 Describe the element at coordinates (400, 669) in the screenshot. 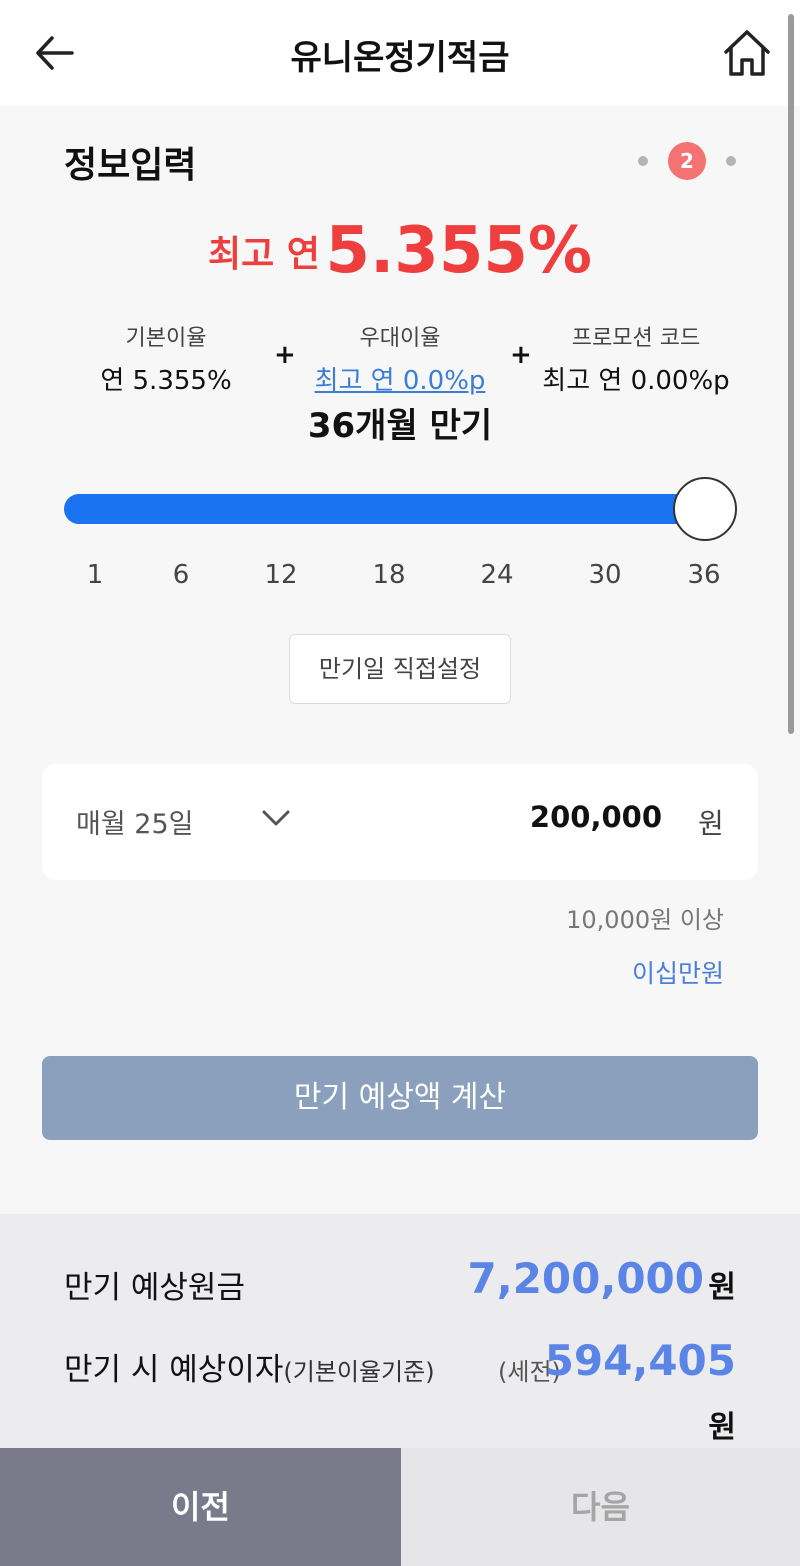

I see `custom-maturity-date-button: 만기일 직접설정` at that location.